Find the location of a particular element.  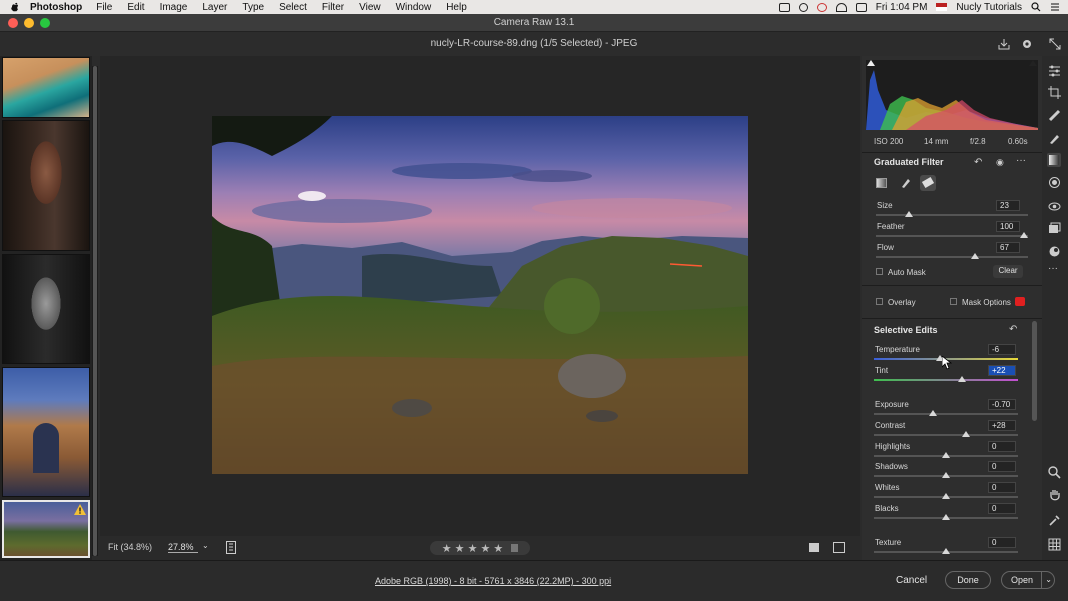

eraser-icon is located at coordinates (928, 183).